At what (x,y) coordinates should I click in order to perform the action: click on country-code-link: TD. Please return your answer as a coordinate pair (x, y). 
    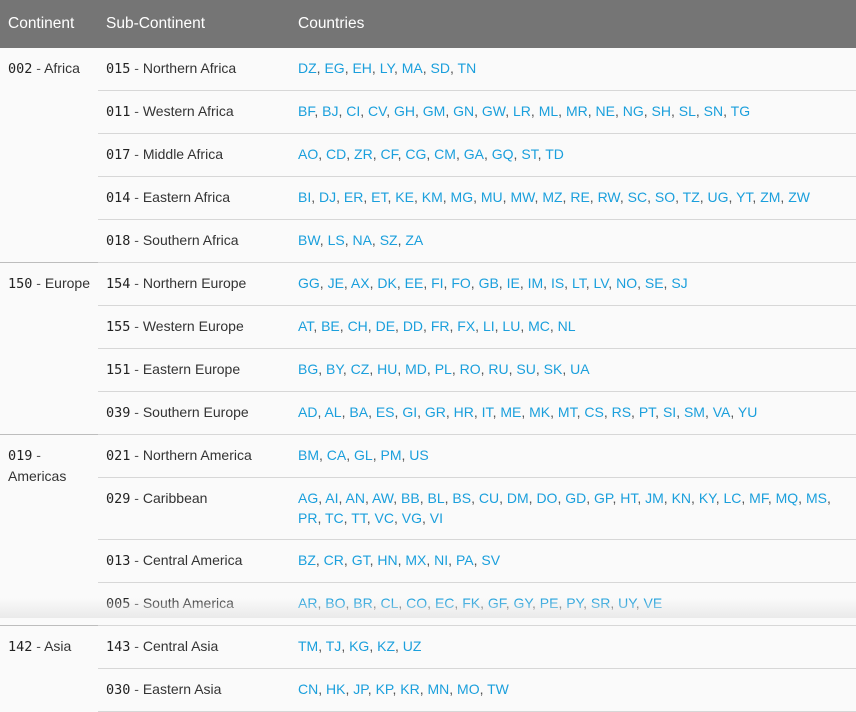
    Looking at the image, I should click on (554, 154).